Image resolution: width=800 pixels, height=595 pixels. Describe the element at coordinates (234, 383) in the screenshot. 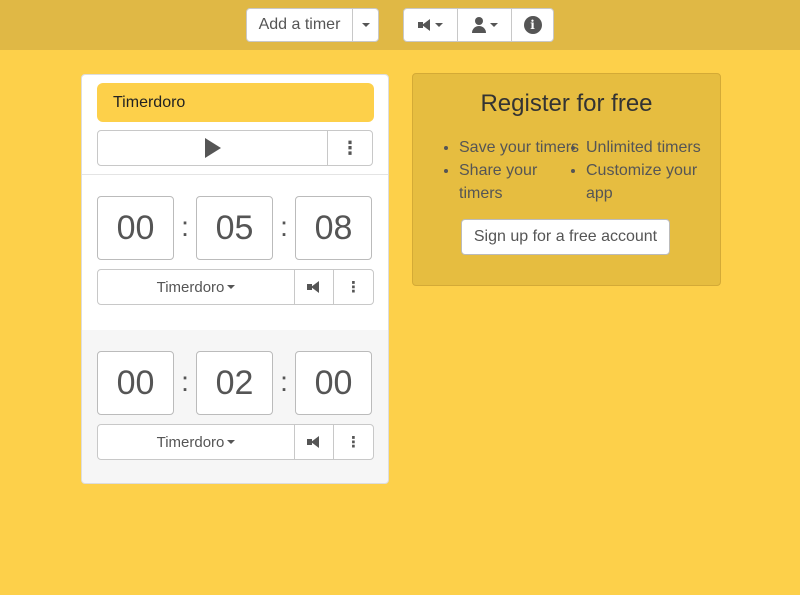

I see `timer-2-minutes: 02` at that location.